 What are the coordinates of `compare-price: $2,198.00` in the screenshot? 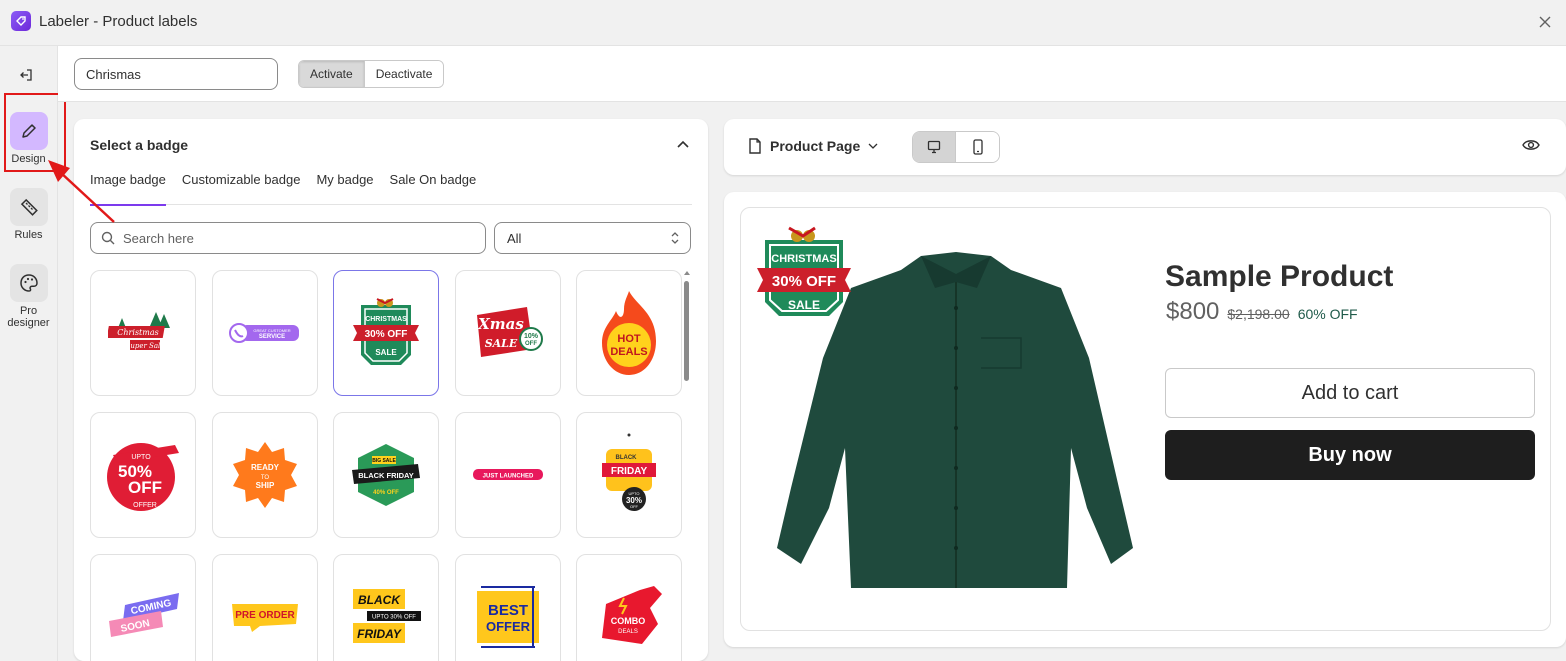 It's located at (1258, 314).